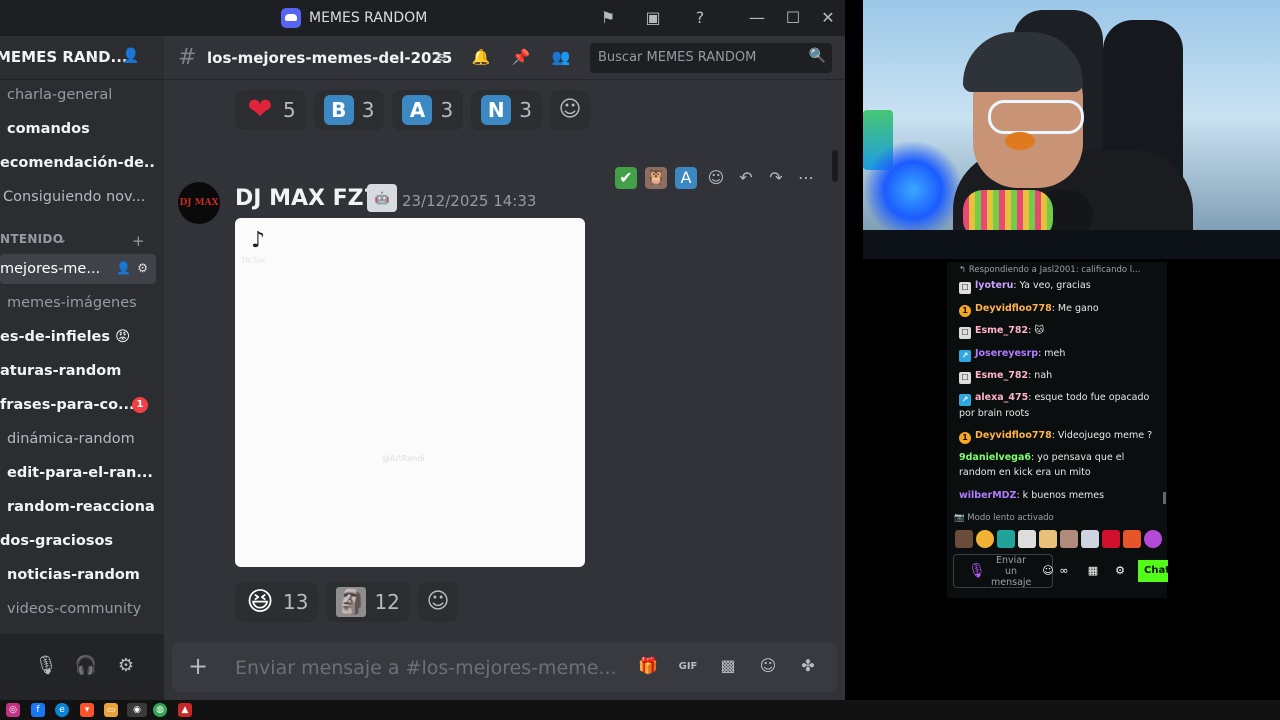 The width and height of the screenshot is (1280, 720). I want to click on members-icon: 👥, so click(561, 58).